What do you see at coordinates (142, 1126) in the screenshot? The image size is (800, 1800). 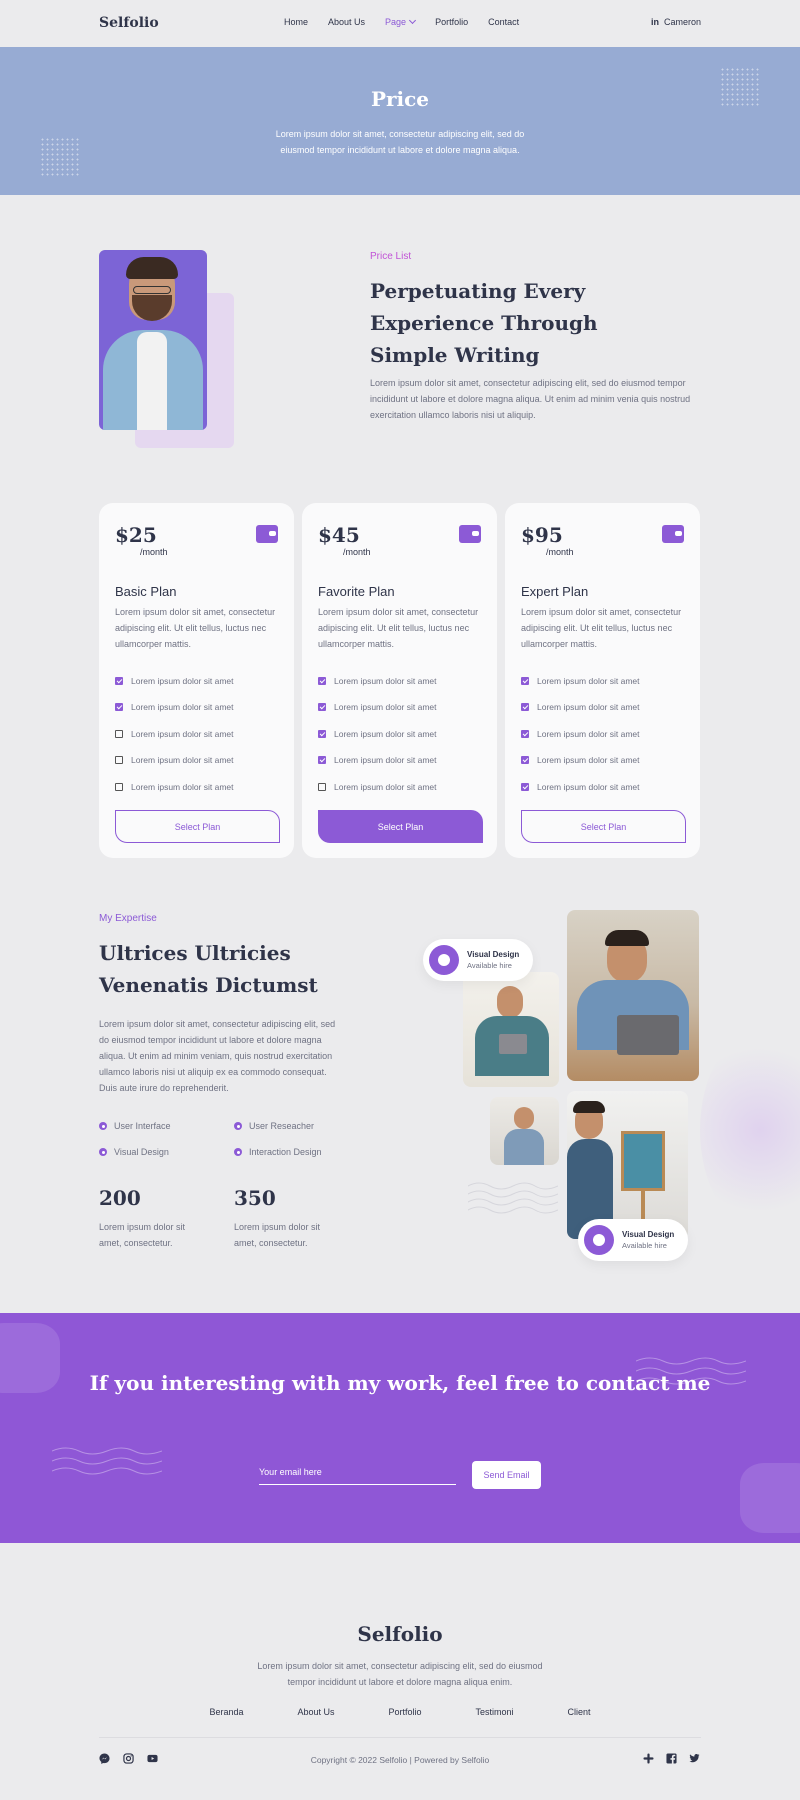 I see `skill-label: User Interface` at bounding box center [142, 1126].